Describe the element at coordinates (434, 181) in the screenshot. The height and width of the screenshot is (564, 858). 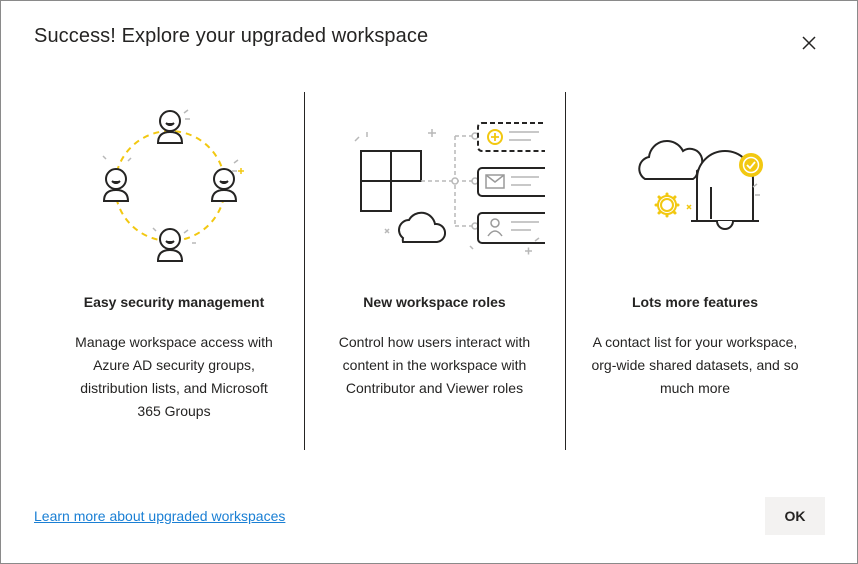
I see `workspace-roles-illustration` at that location.